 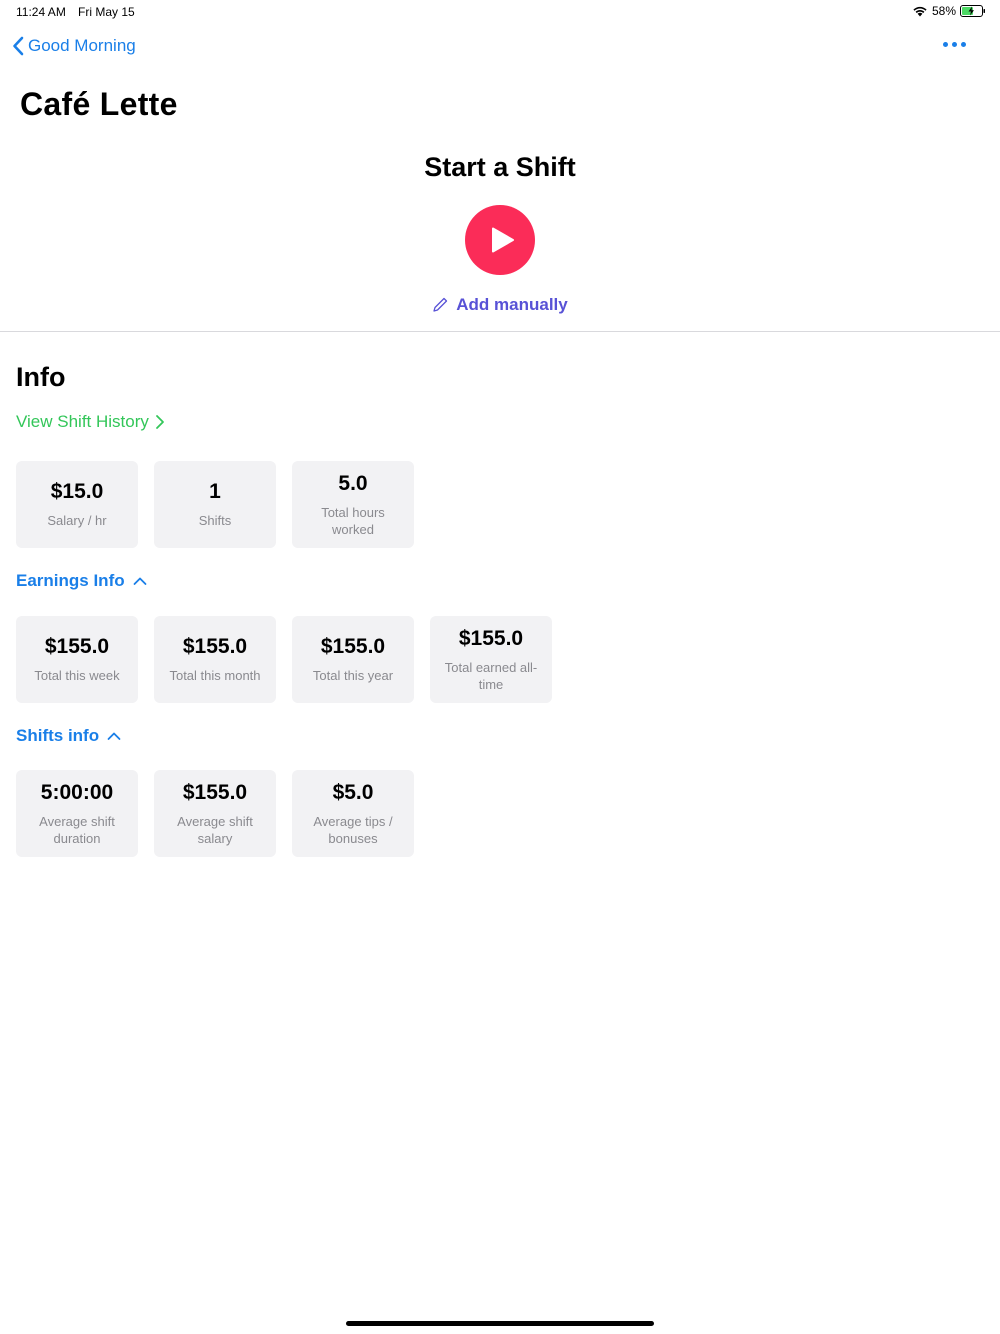 What do you see at coordinates (41, 377) in the screenshot?
I see `info-title: Info` at bounding box center [41, 377].